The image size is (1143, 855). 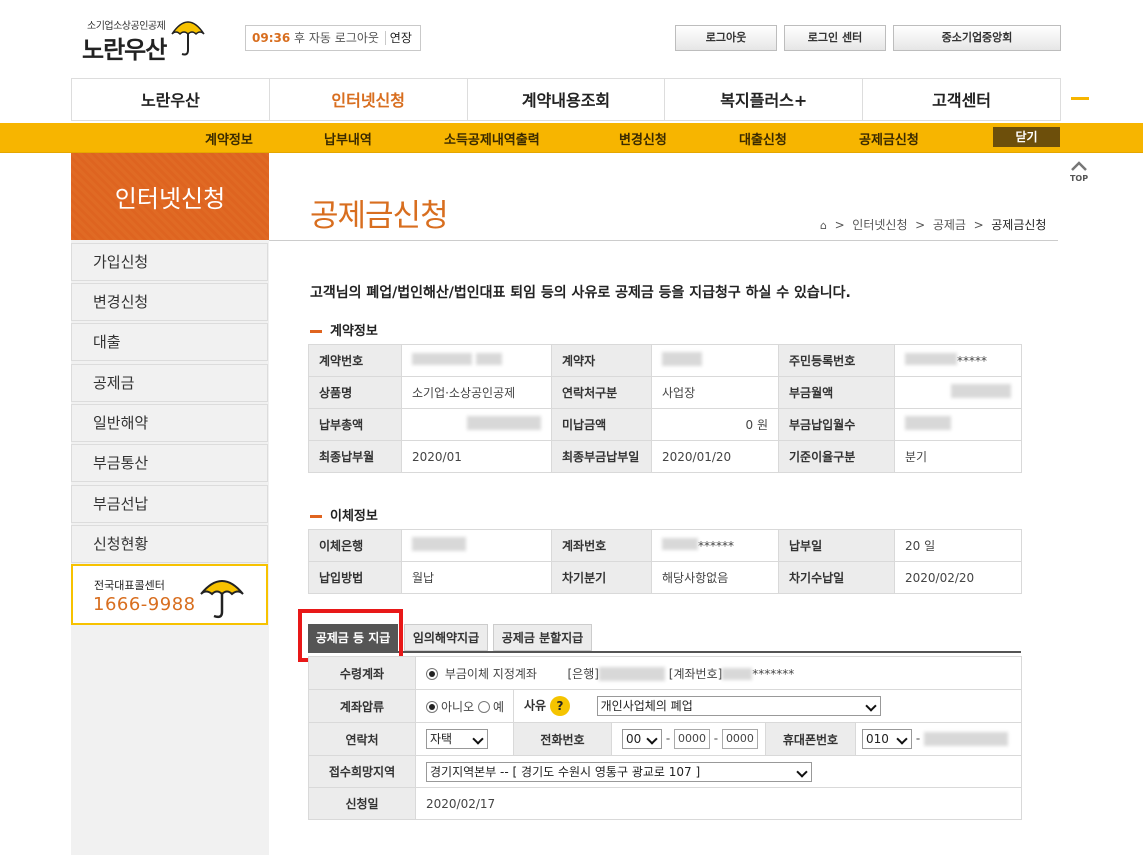 What do you see at coordinates (562, 739) in the screenshot?
I see `label-phone: 전화번호` at bounding box center [562, 739].